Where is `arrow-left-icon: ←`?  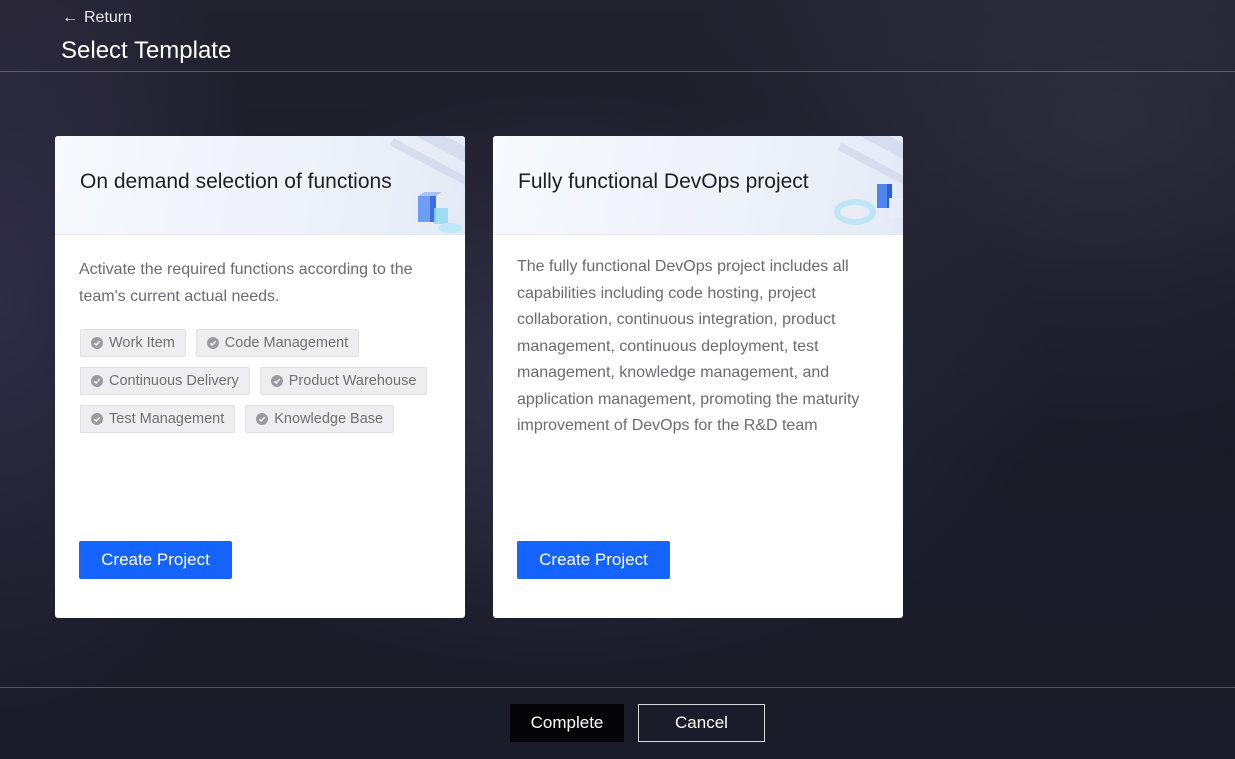 arrow-left-icon: ← is located at coordinates (70, 17).